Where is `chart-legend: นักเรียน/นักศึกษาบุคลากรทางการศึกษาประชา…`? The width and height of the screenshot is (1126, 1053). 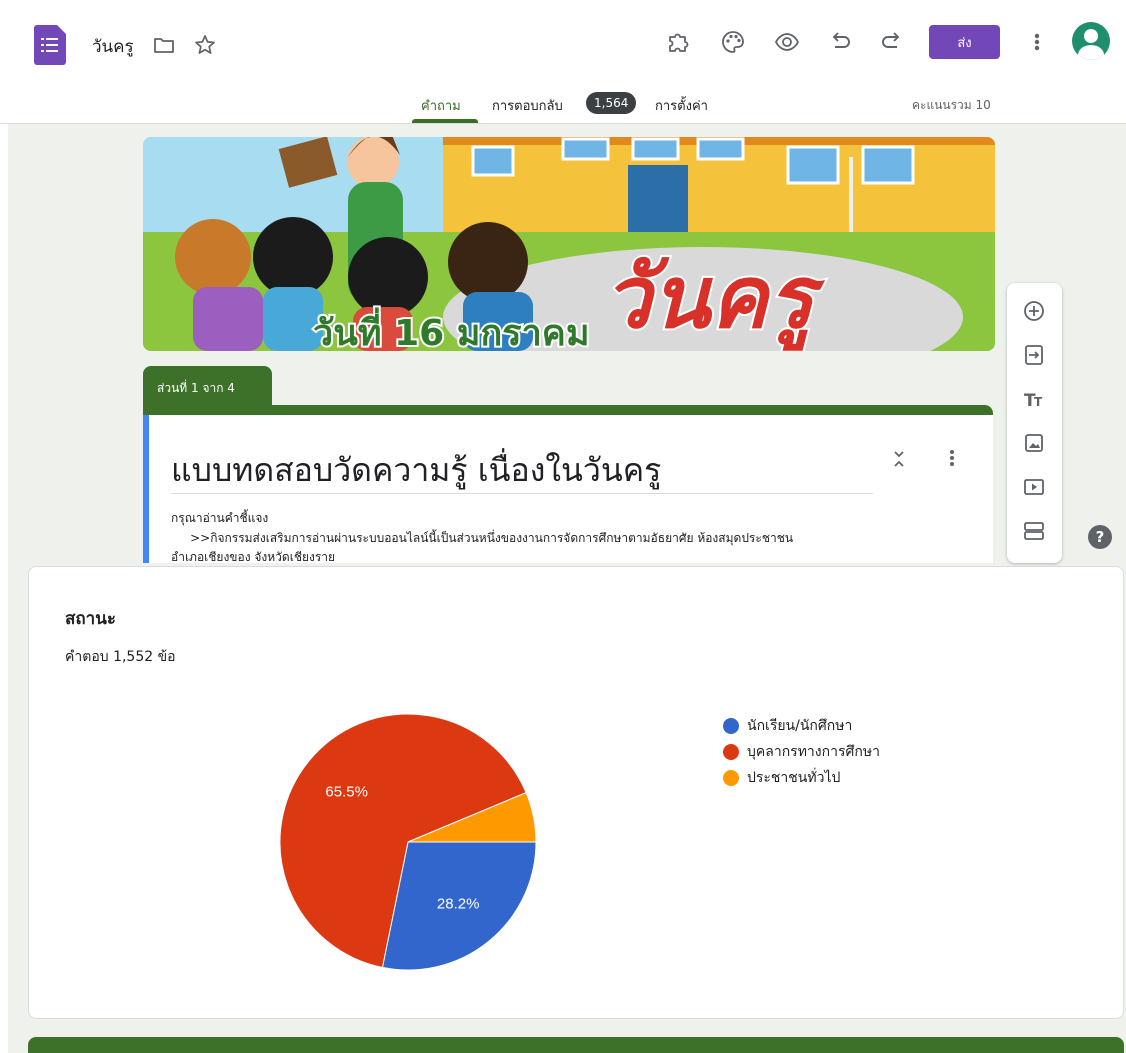
chart-legend: นักเรียน/นักศึกษาบุคลากรทางการศึกษาประชา… is located at coordinates (801, 752).